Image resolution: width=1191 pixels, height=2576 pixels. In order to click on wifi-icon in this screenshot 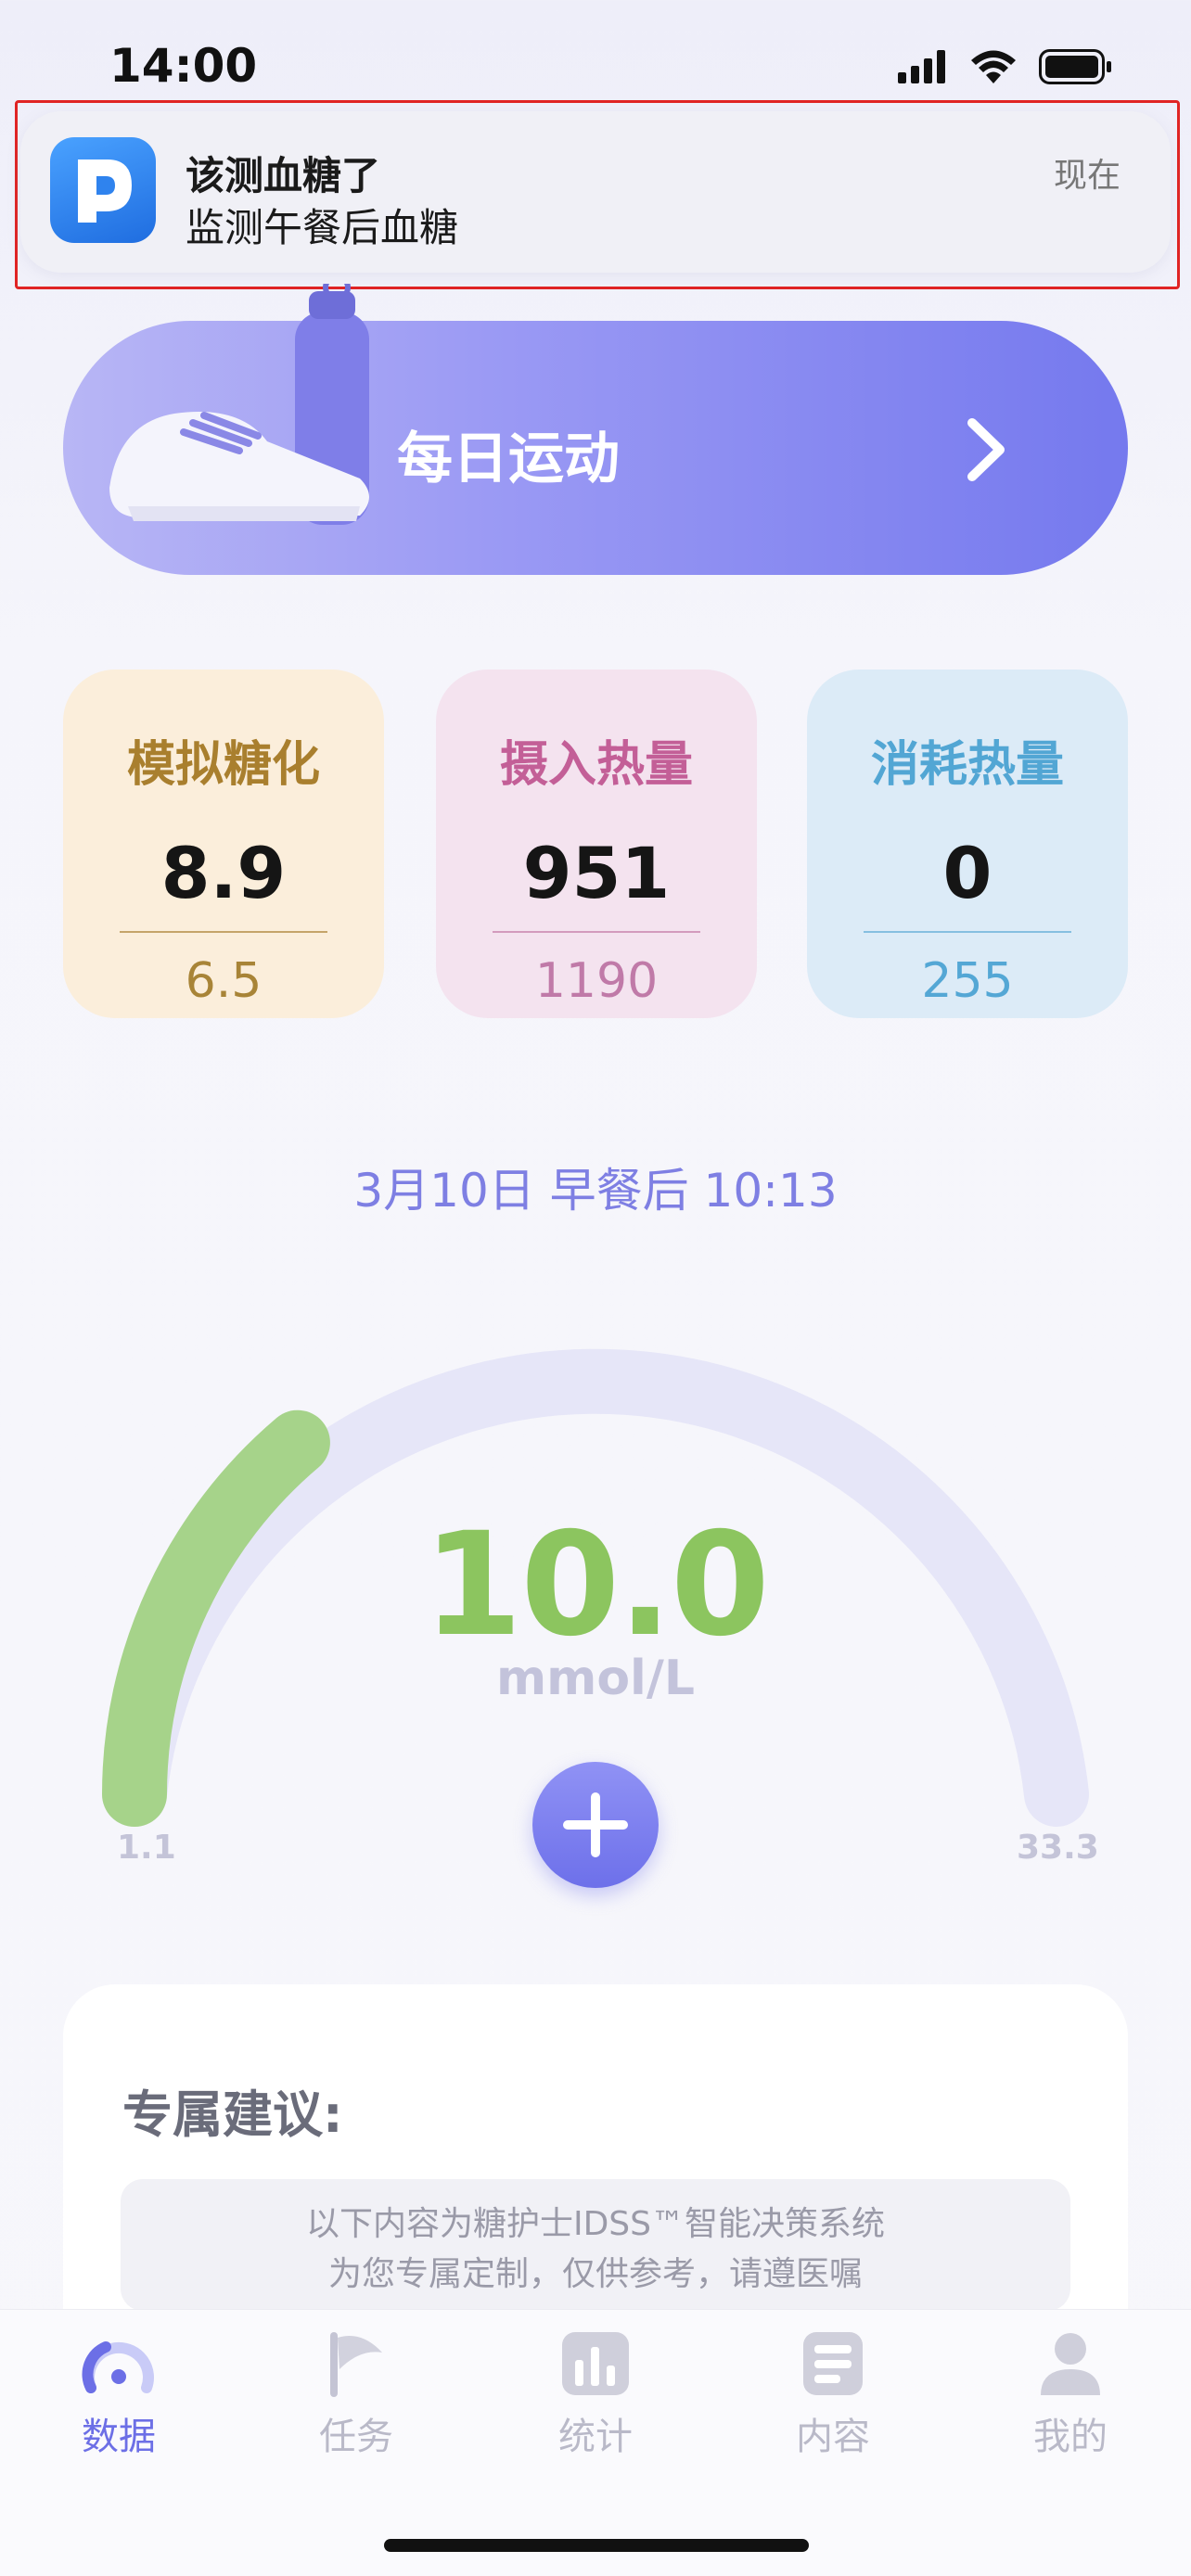, I will do `click(993, 66)`.